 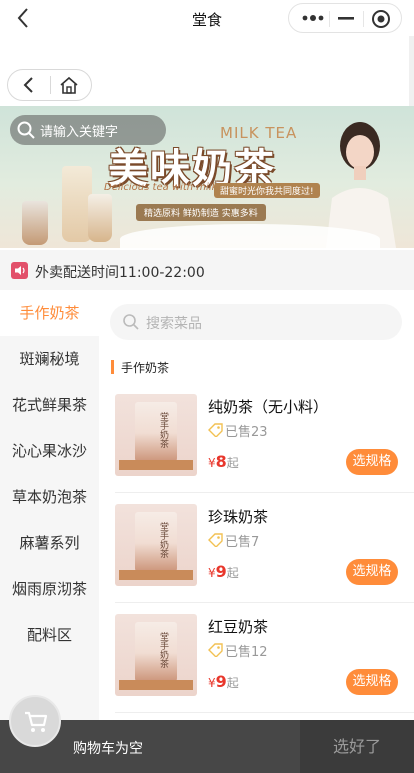 I want to click on sidebar-item-mochi: 麻薯系列, so click(x=49, y=543).